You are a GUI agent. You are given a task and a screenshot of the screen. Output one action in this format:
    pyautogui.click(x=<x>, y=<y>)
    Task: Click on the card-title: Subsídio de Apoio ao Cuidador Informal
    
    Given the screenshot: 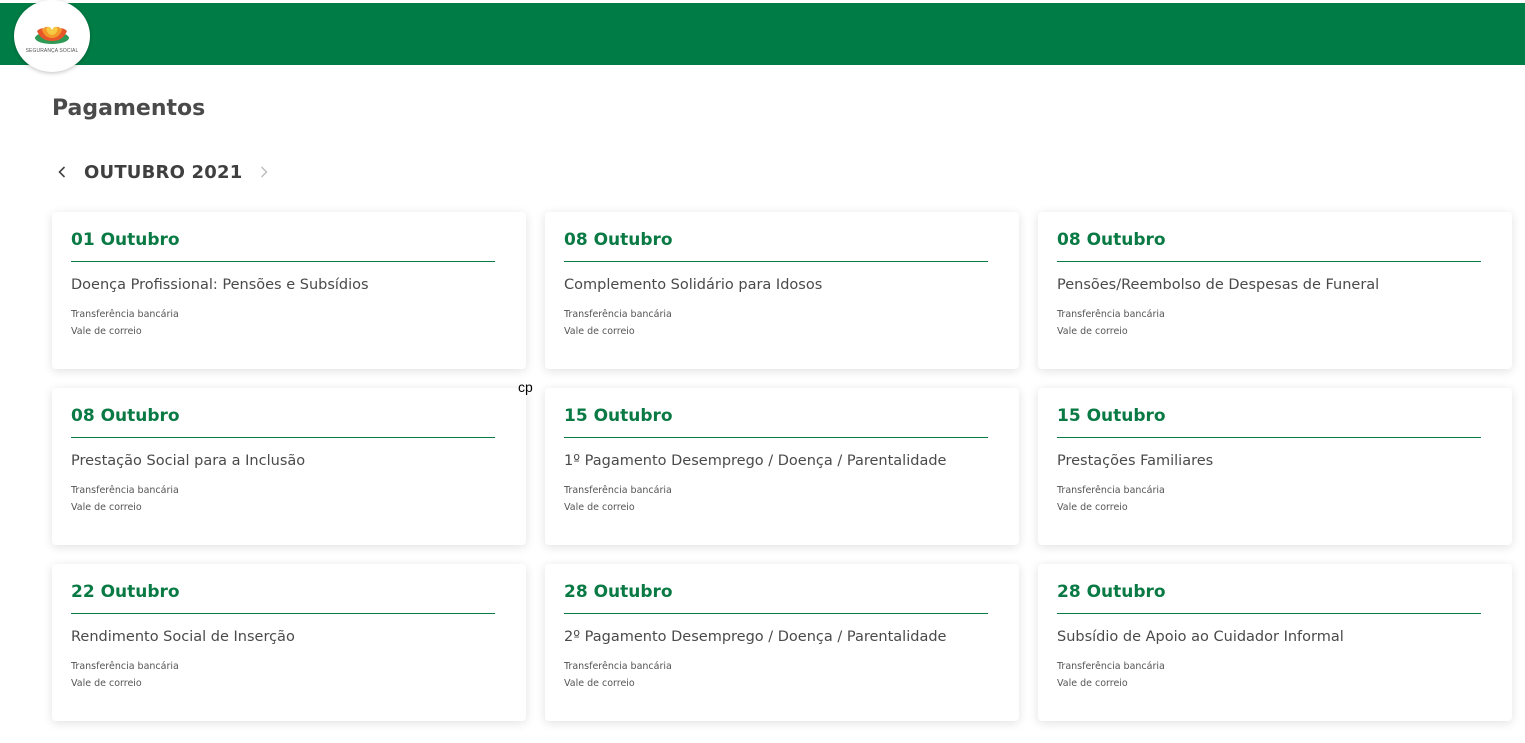 What is the action you would take?
    pyautogui.click(x=1200, y=637)
    